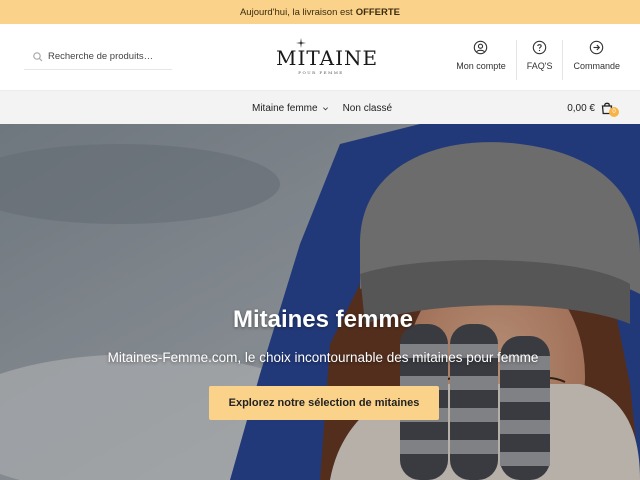 Image resolution: width=640 pixels, height=480 pixels. What do you see at coordinates (481, 66) in the screenshot?
I see `my-account-label: Mon compte` at bounding box center [481, 66].